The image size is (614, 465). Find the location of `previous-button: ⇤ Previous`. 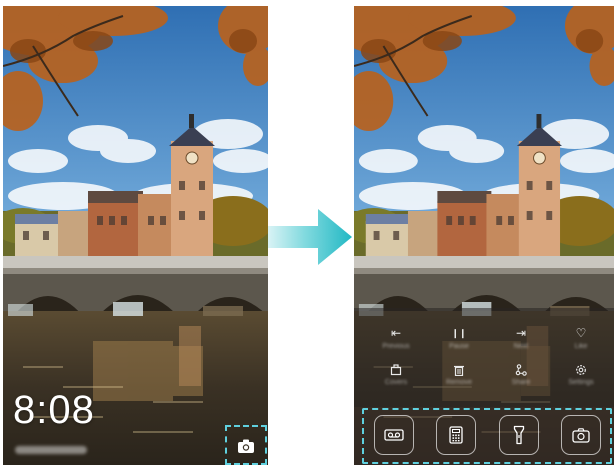

previous-button: ⇤ Previous is located at coordinates (396, 338).